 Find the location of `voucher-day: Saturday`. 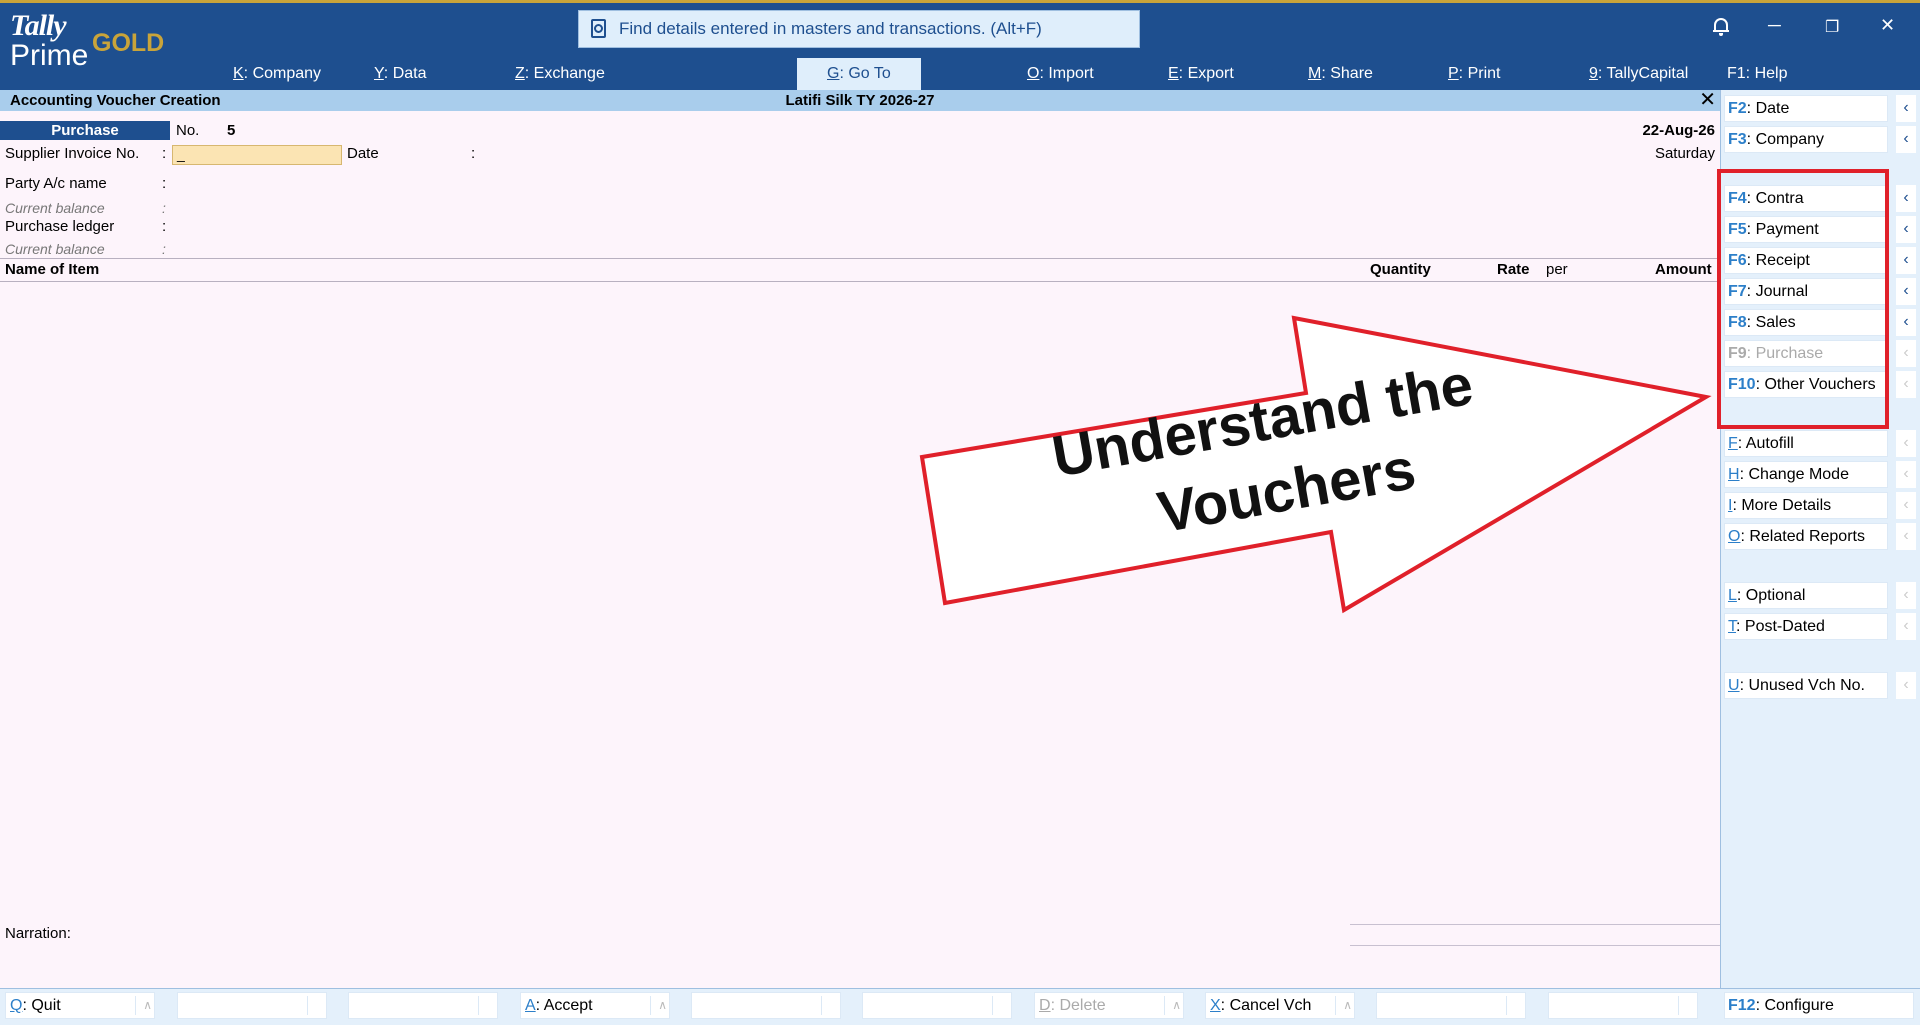

voucher-day: Saturday is located at coordinates (1684, 153).